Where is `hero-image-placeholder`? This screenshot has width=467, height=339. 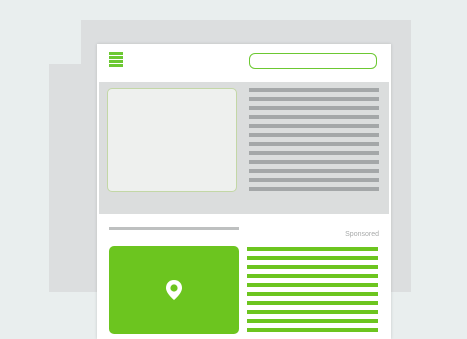 hero-image-placeholder is located at coordinates (172, 140).